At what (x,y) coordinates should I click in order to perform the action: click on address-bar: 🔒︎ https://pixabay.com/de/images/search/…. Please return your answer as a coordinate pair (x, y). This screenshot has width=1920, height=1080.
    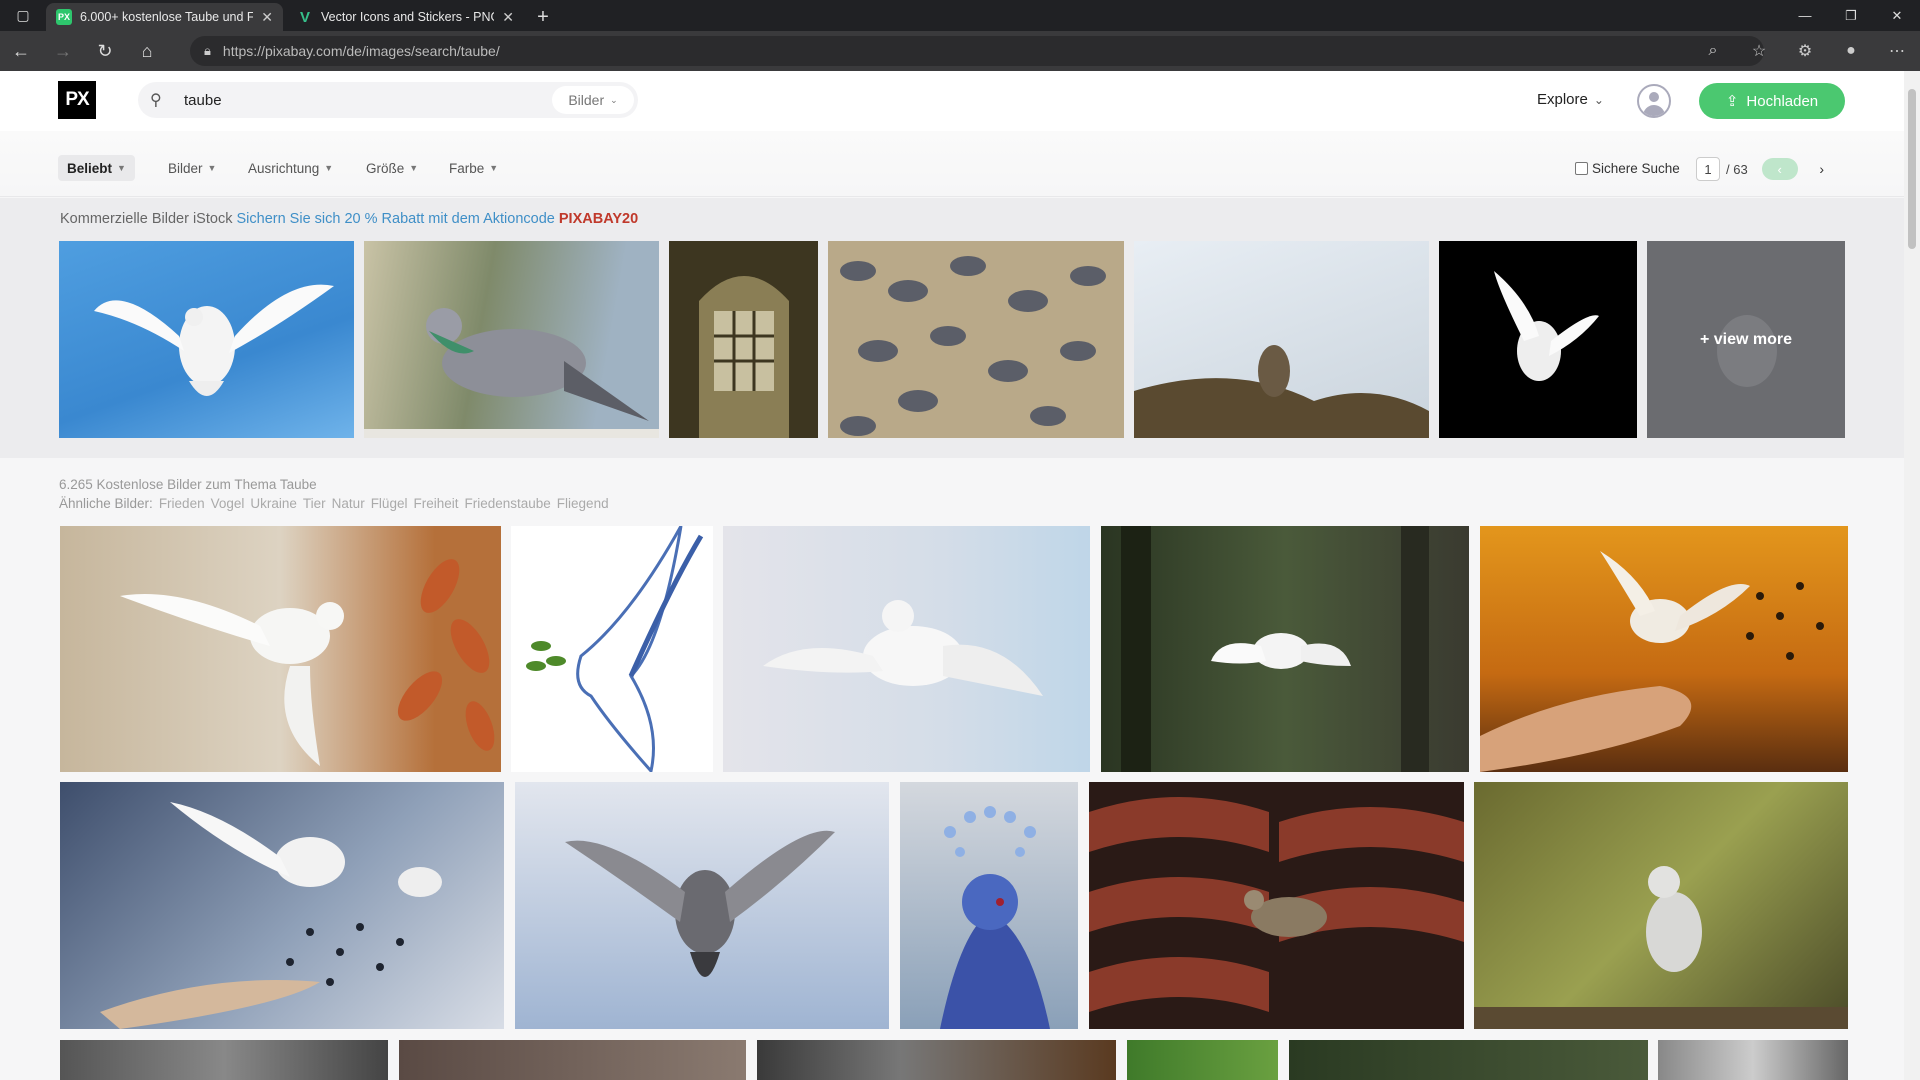
    Looking at the image, I should click on (977, 51).